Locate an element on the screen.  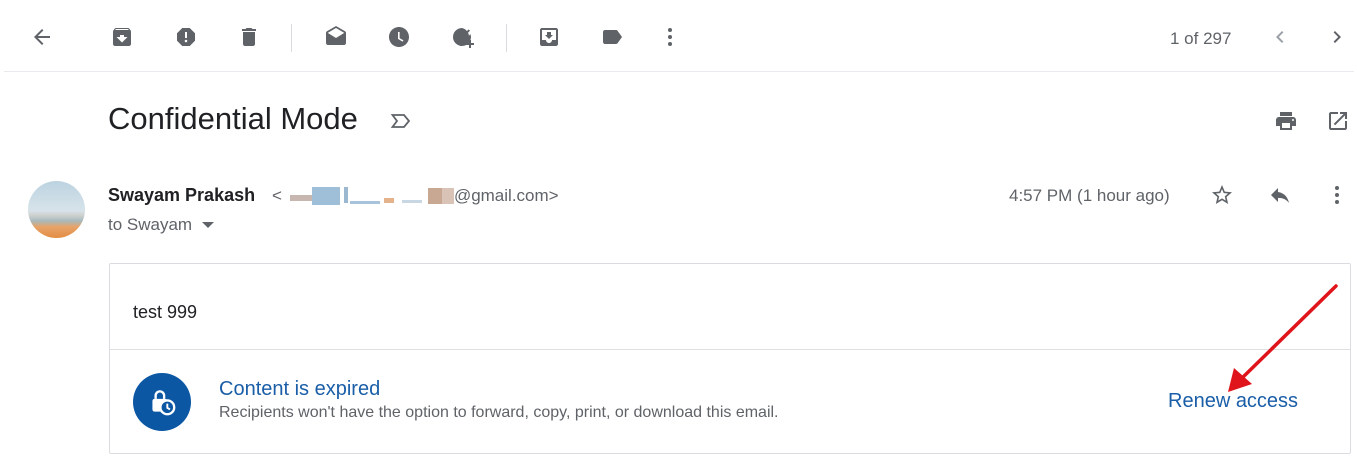
delete-icon is located at coordinates (249, 37).